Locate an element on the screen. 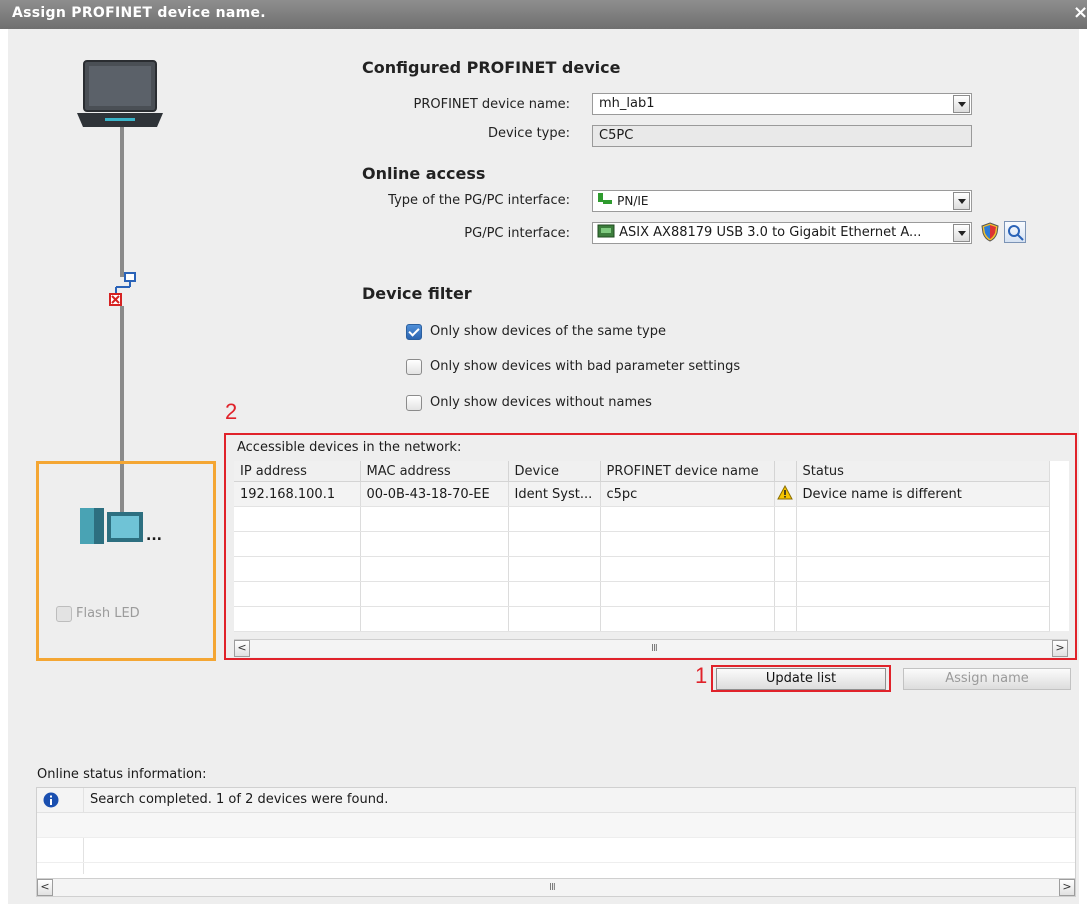  cell-status-icon is located at coordinates (785, 494).